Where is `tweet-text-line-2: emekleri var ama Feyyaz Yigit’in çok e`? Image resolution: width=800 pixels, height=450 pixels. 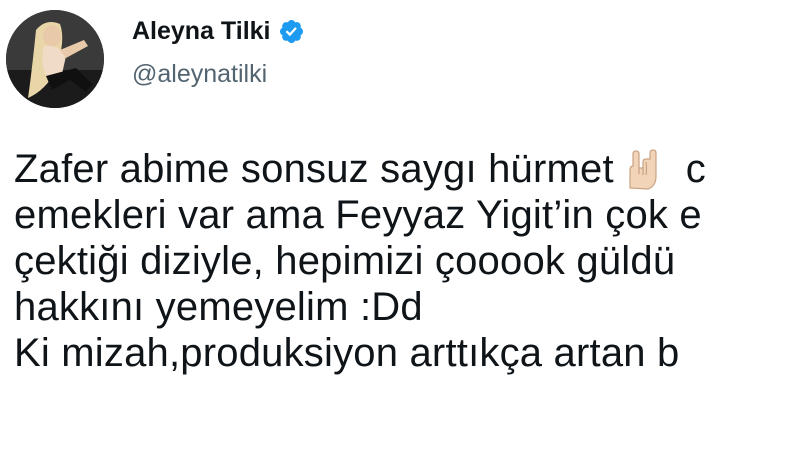 tweet-text-line-2: emekleri var ama Feyyaz Yigit’in çok e is located at coordinates (358, 215).